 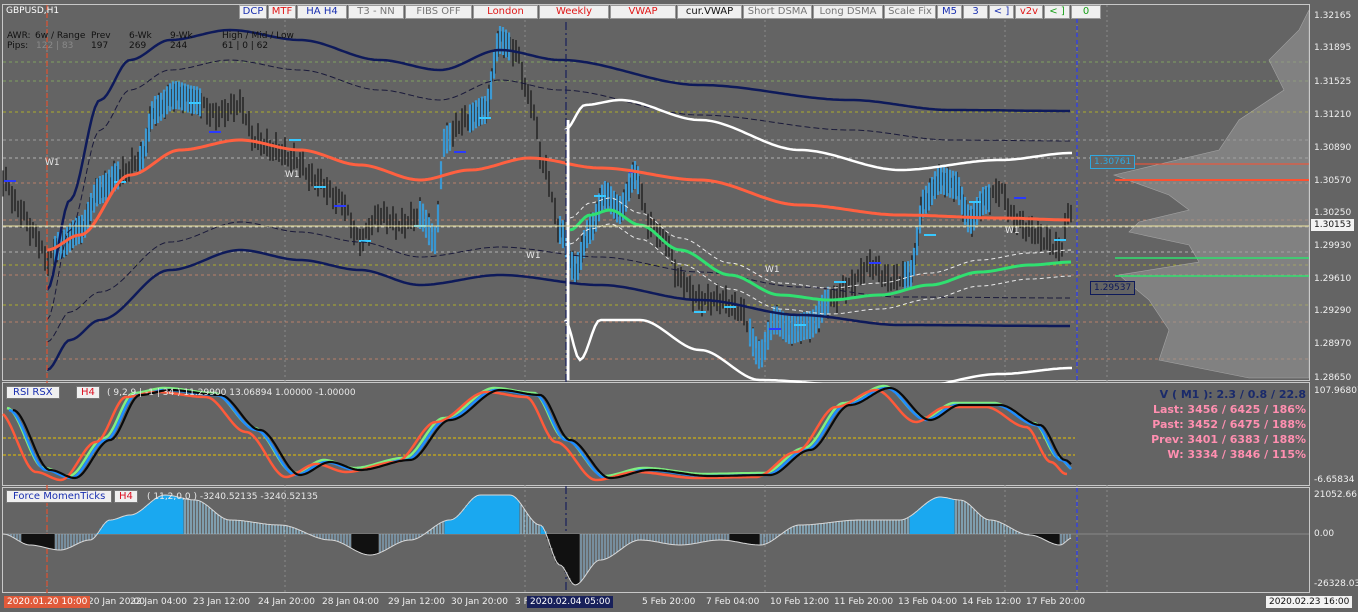 What do you see at coordinates (286, 602) in the screenshot?
I see `time-axis-label: 24 Jan 20:00` at bounding box center [286, 602].